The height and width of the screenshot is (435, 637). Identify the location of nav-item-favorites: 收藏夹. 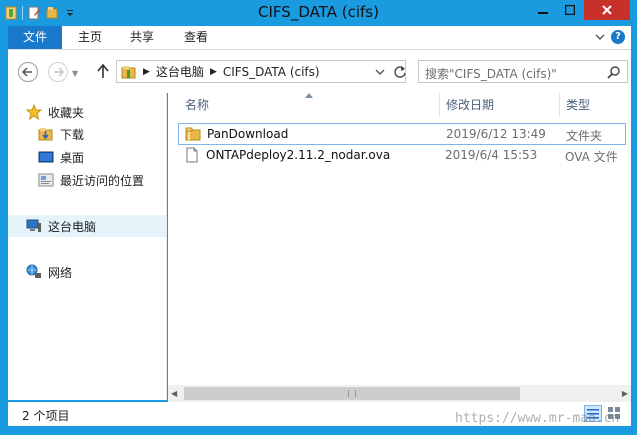
(55, 112).